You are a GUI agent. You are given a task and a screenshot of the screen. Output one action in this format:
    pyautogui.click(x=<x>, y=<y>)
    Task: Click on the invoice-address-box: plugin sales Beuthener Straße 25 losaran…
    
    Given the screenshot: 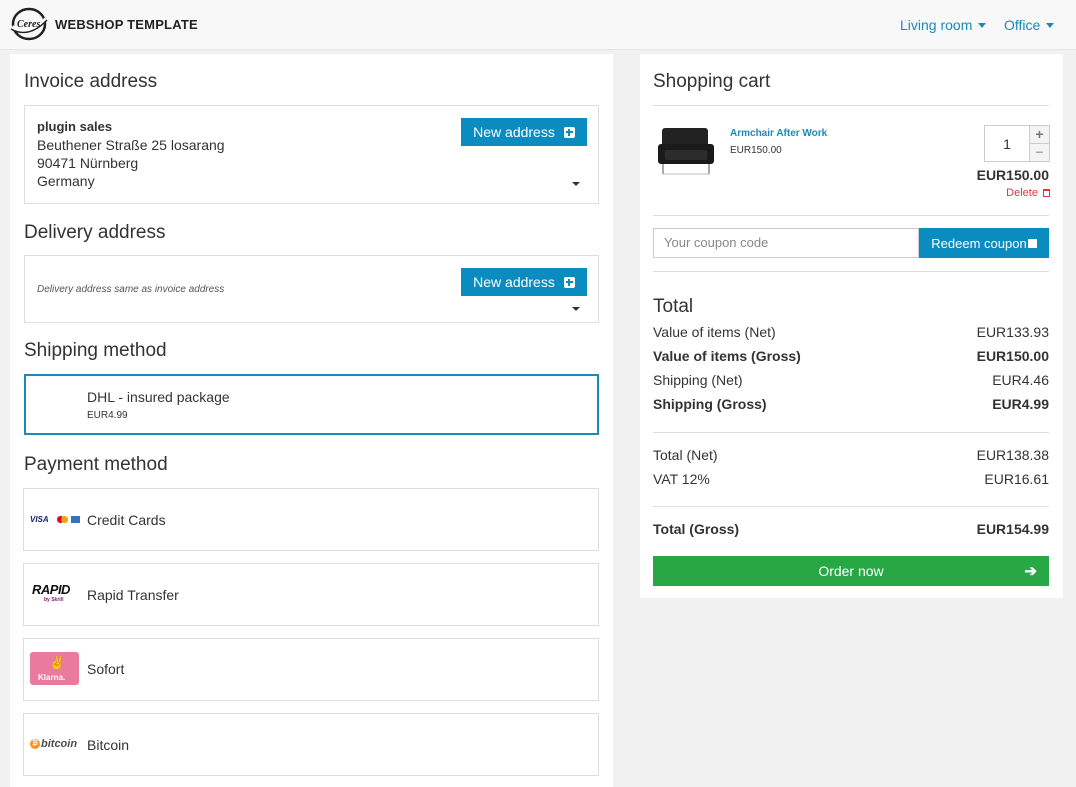 What is the action you would take?
    pyautogui.click(x=311, y=154)
    